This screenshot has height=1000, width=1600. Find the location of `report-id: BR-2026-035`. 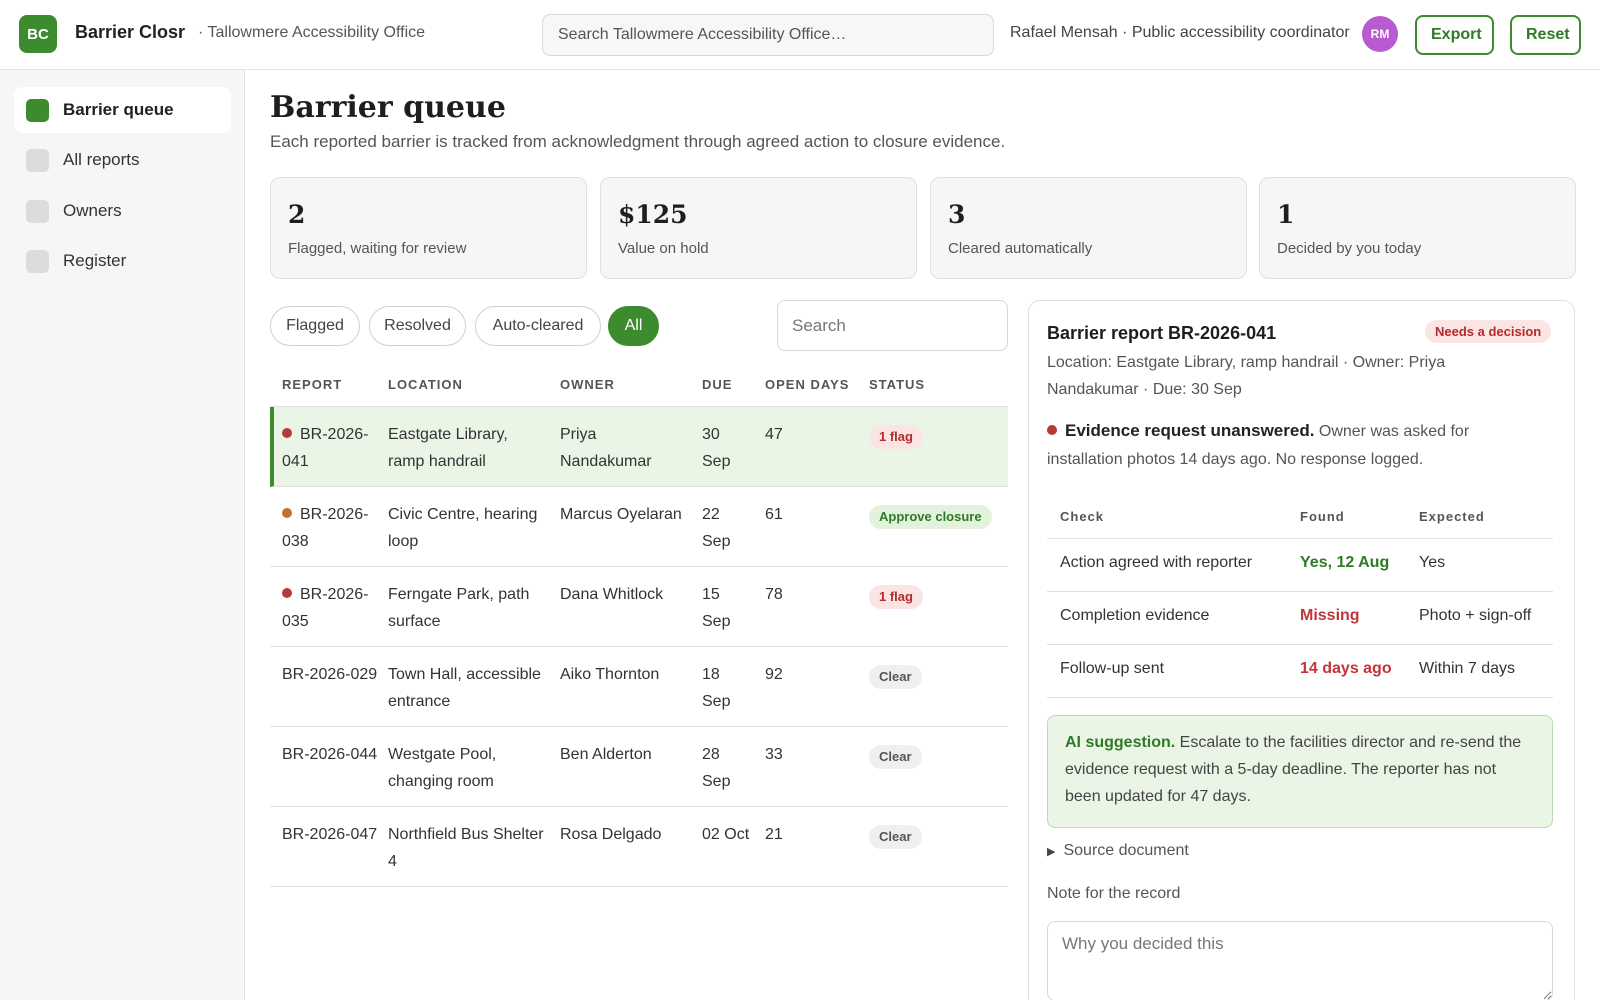

report-id: BR-2026-035 is located at coordinates (325, 608).